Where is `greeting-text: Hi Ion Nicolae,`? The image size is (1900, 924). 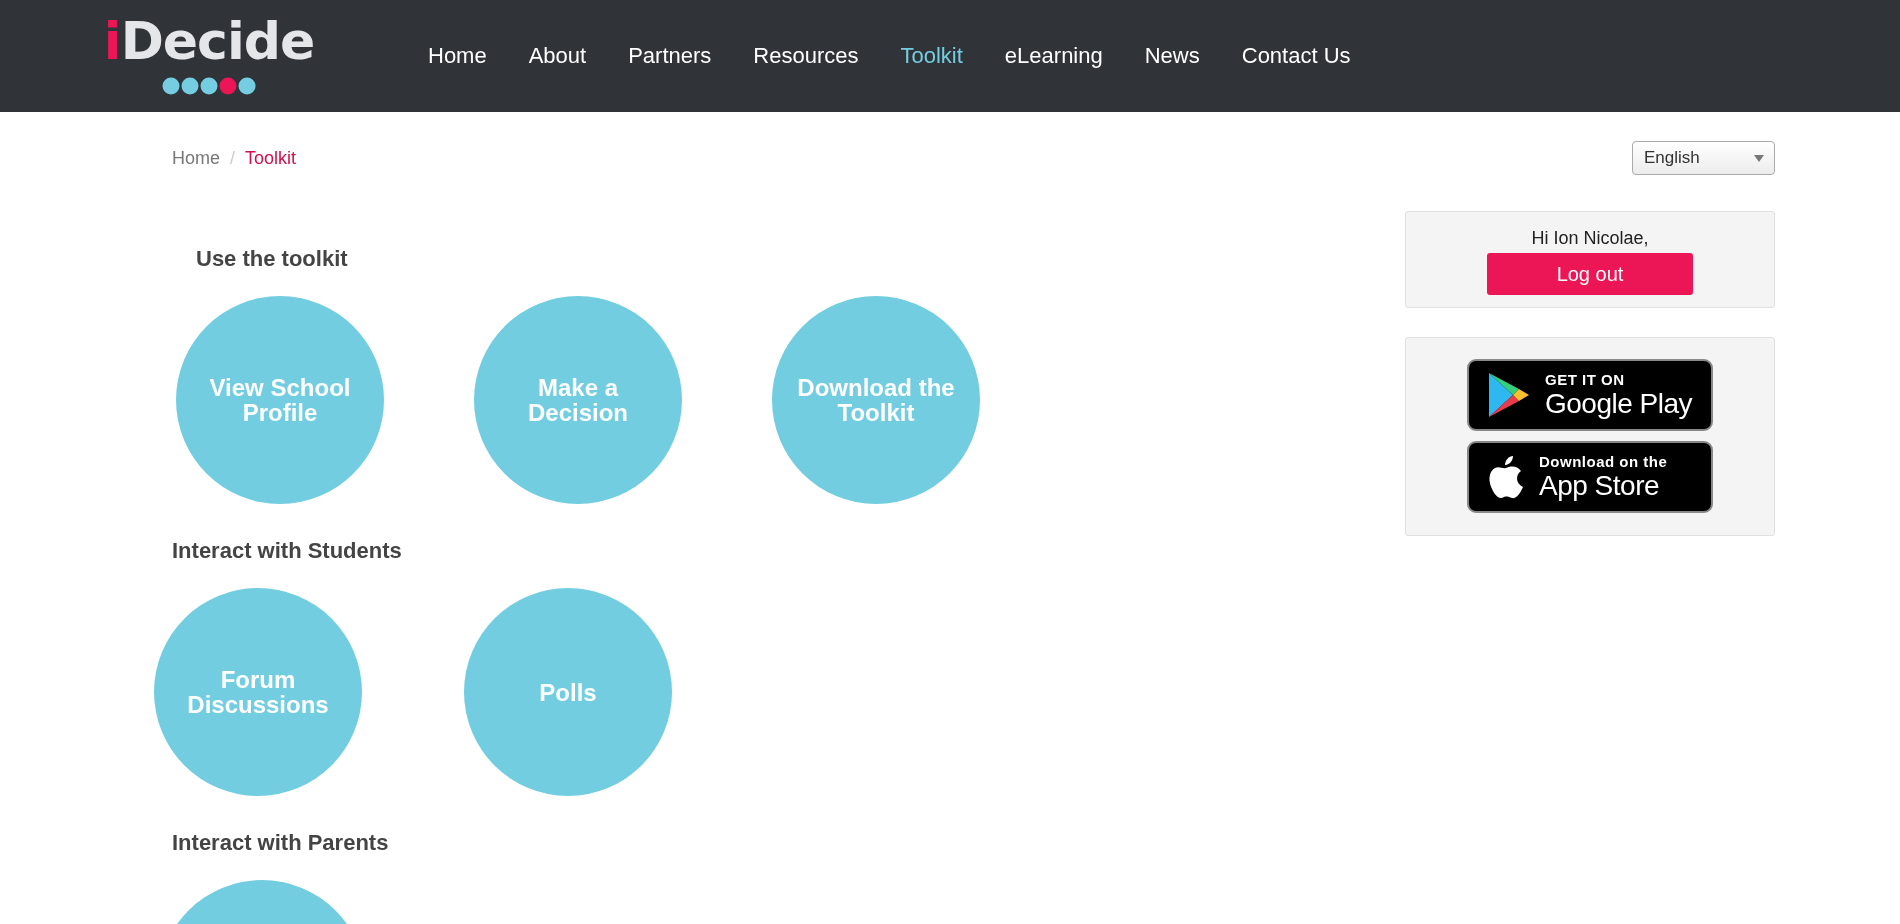
greeting-text: Hi Ion Nicolae, is located at coordinates (1590, 238).